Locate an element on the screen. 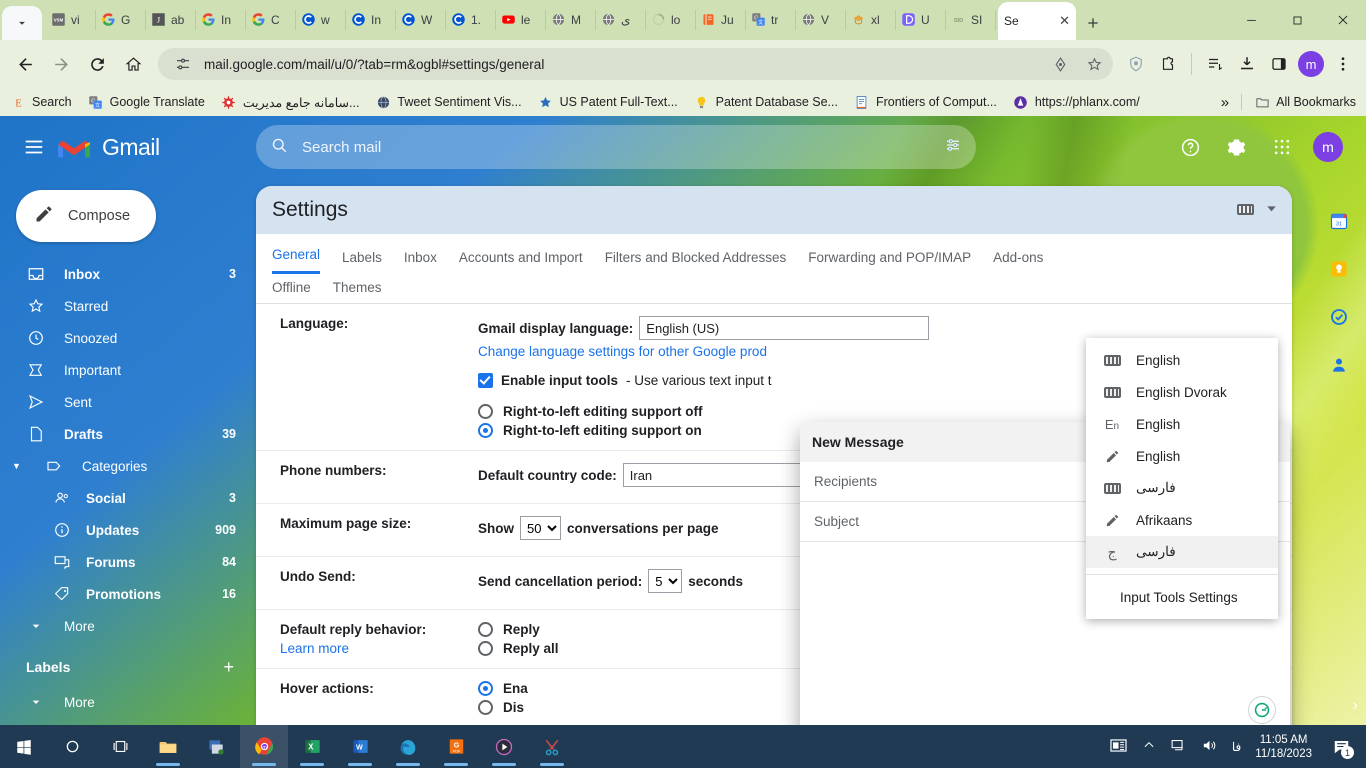 The width and height of the screenshot is (1366, 768). rtl-off-radio is located at coordinates (485, 411).